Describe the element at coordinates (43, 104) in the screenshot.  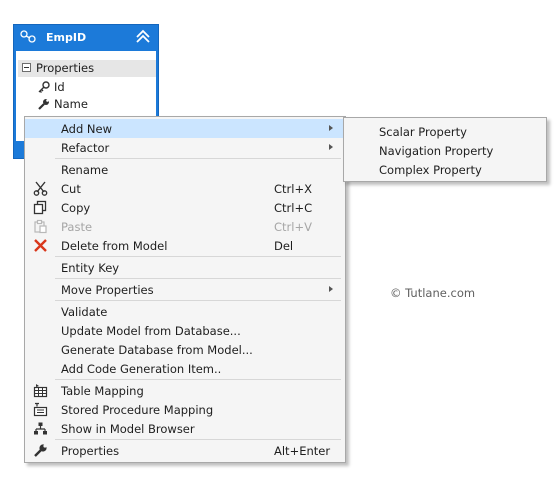
I see `wrench-property-icon` at that location.